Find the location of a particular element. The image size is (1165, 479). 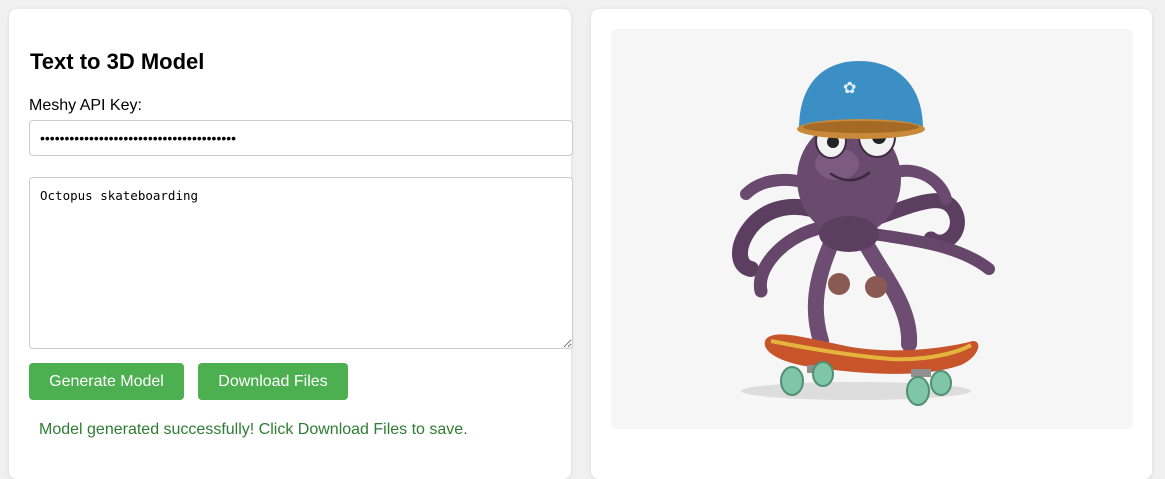

page-title: Text to 3D Model is located at coordinates (117, 61).